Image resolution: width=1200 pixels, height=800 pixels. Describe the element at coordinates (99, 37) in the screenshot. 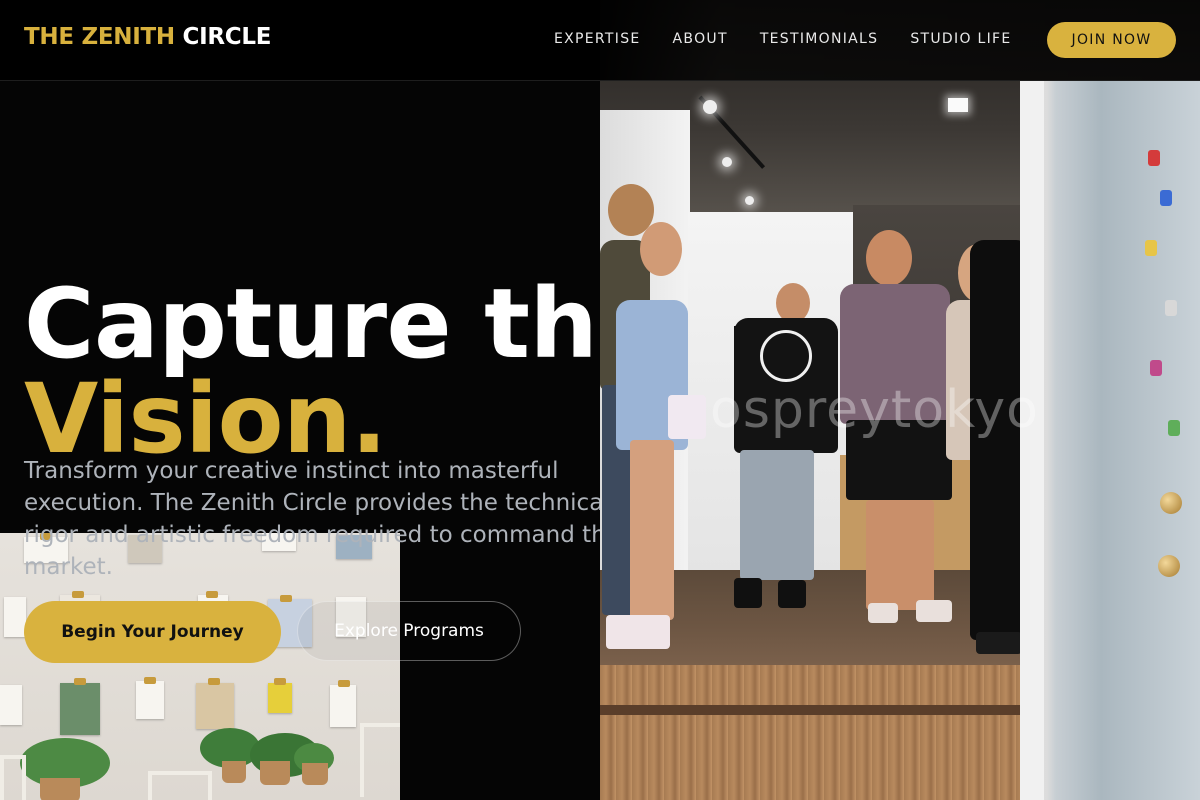

I see `brand-name-part1: THE ZENITH` at that location.